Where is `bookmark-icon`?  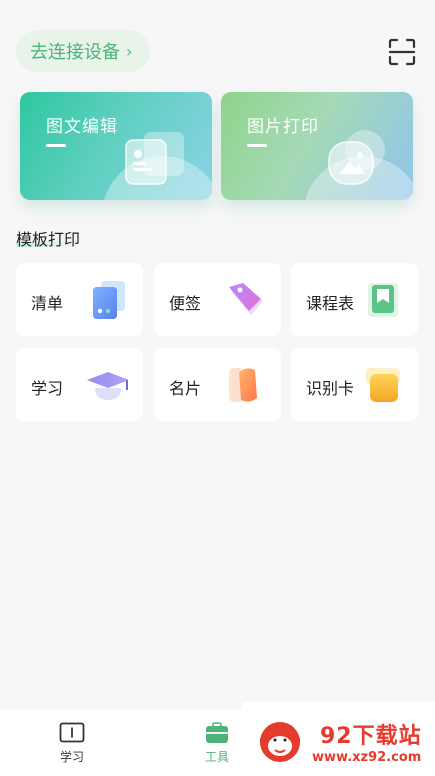
bookmark-icon is located at coordinates (383, 300).